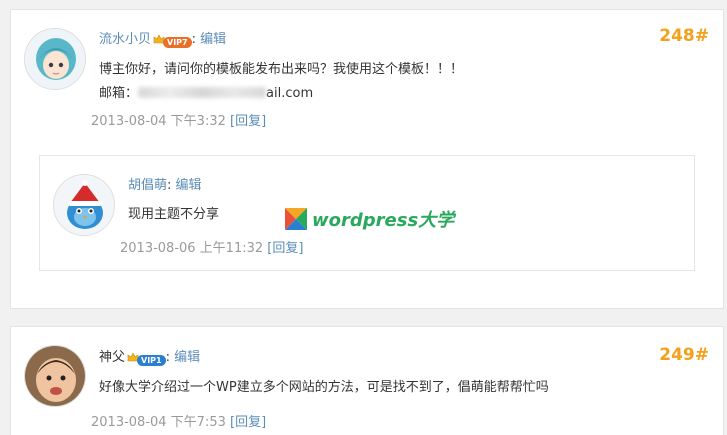  I want to click on floor-number: 248#, so click(684, 36).